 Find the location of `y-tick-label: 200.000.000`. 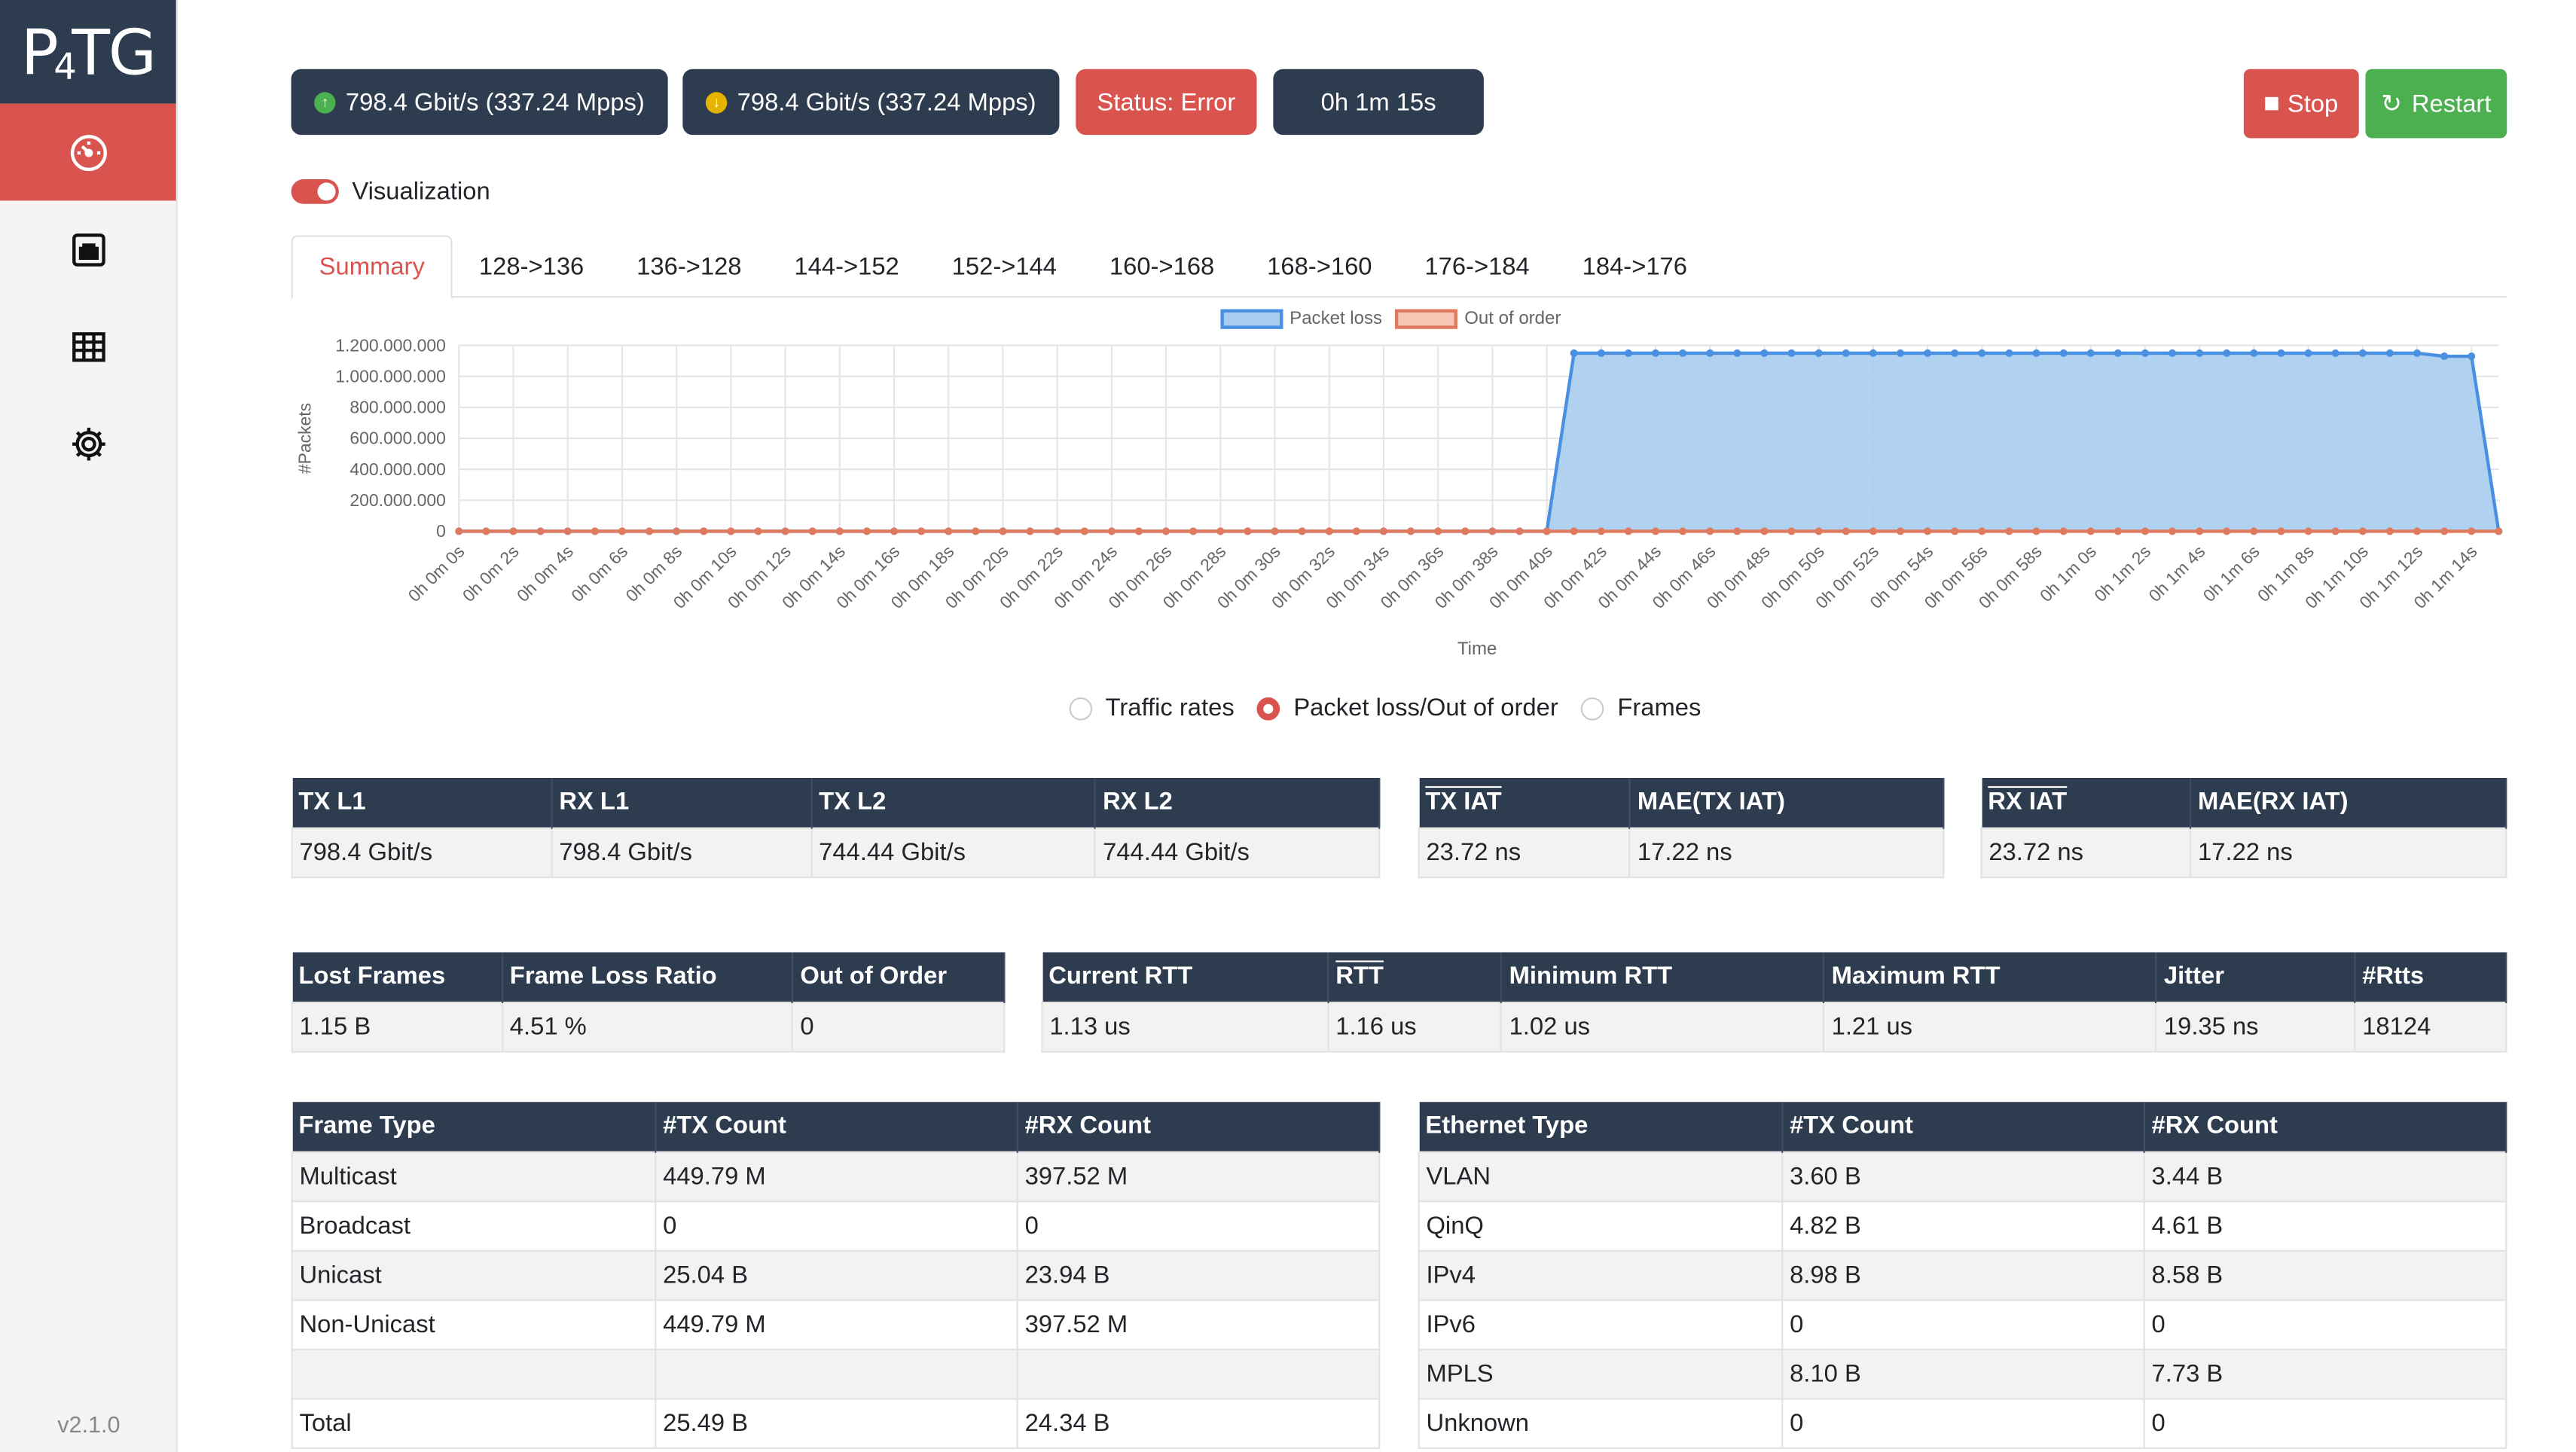

y-tick-label: 200.000.000 is located at coordinates (397, 500).